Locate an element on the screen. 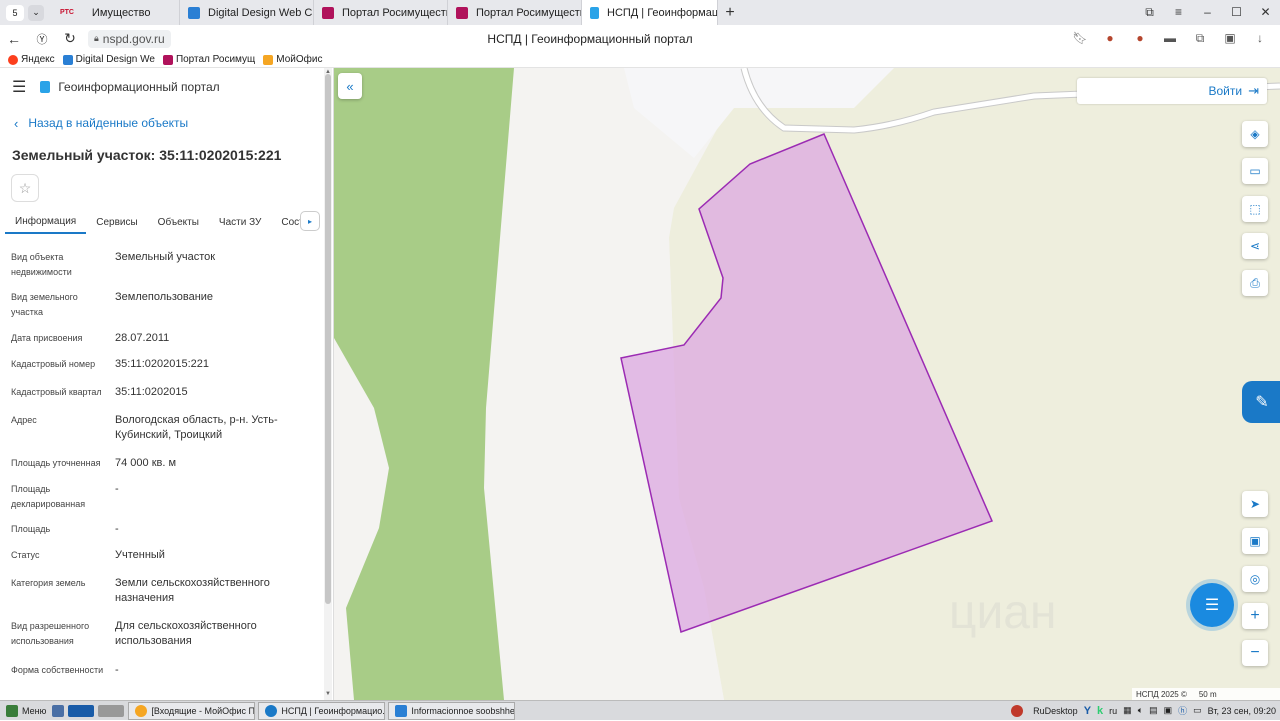  digital-design-icon is located at coordinates (67, 59).